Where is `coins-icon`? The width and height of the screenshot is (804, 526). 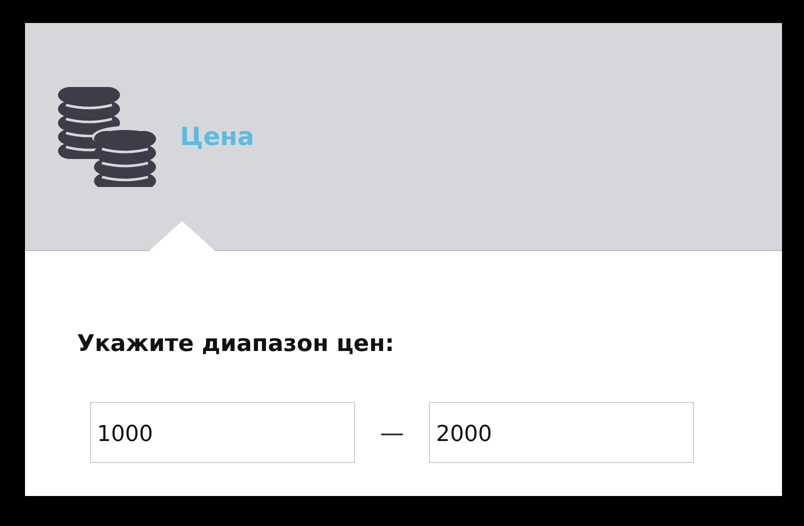
coins-icon is located at coordinates (107, 136).